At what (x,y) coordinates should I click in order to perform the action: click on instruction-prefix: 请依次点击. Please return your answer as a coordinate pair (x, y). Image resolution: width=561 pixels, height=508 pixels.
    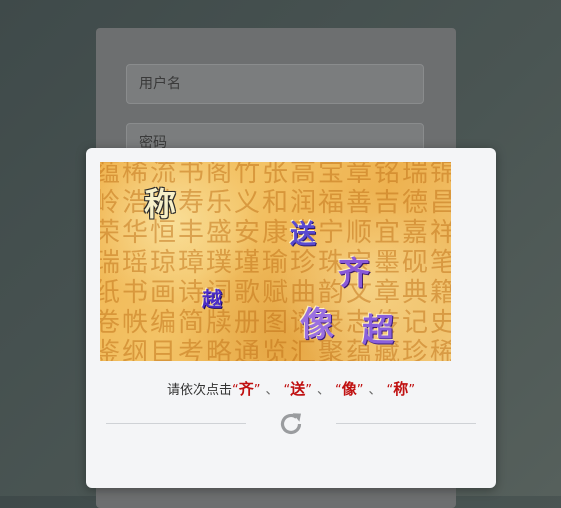
    Looking at the image, I should click on (199, 390).